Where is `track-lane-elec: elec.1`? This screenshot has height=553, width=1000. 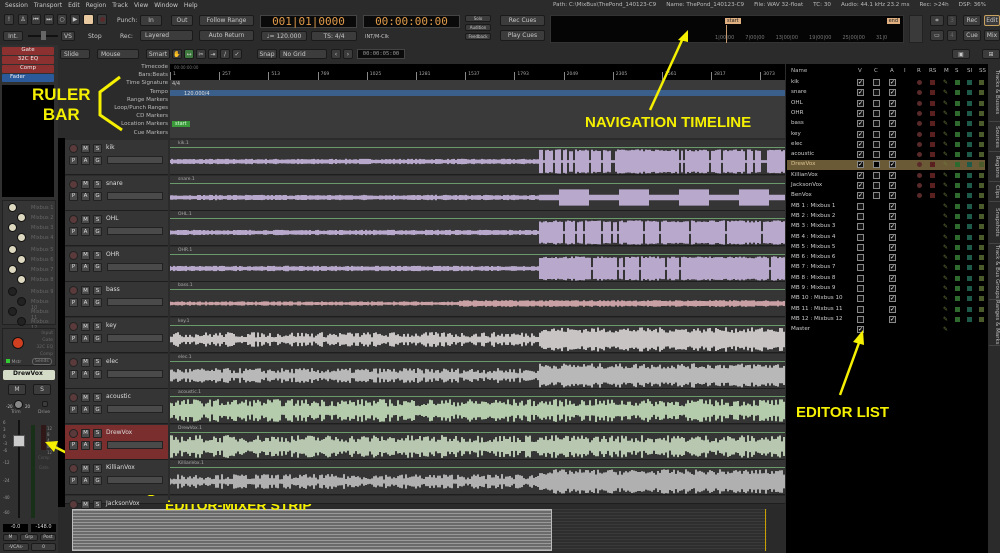
track-lane-elec: elec.1 is located at coordinates (477, 371).